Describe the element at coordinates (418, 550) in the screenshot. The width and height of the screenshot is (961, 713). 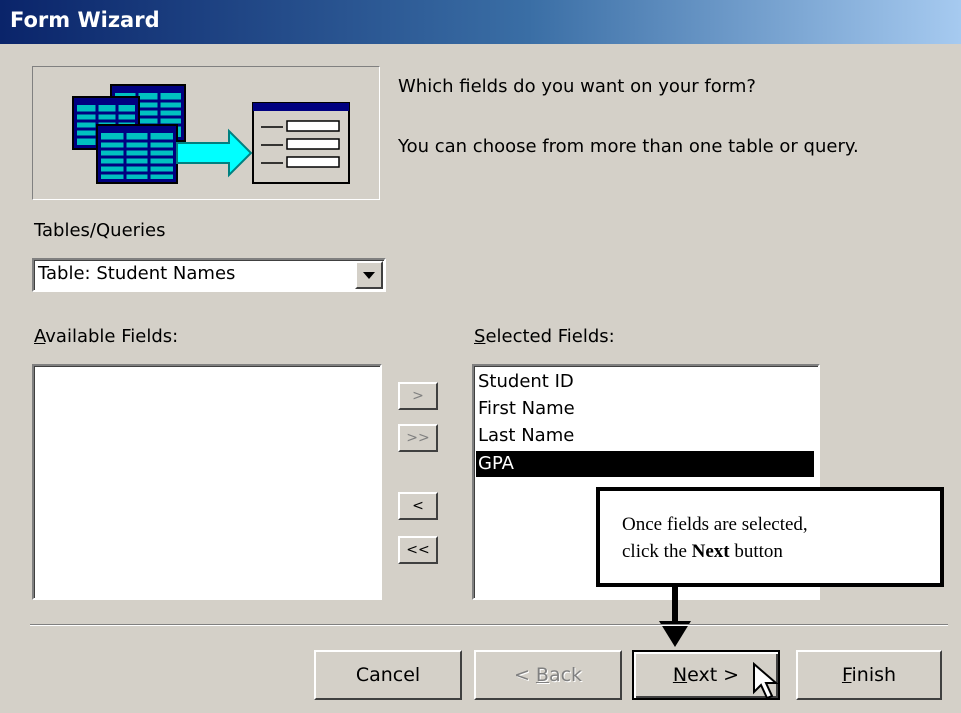
I see `remove-all-button: <<` at that location.